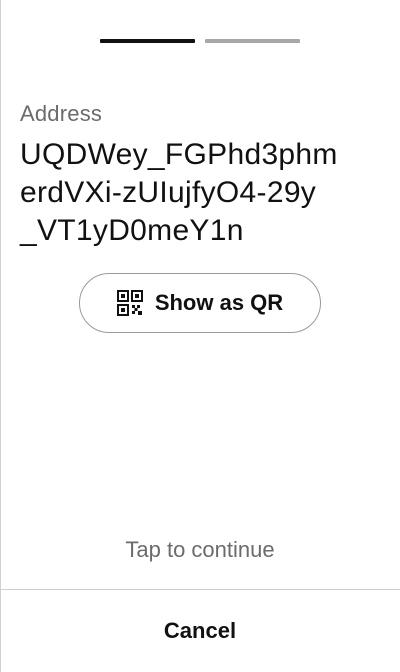  I want to click on step-1-active, so click(147, 41).